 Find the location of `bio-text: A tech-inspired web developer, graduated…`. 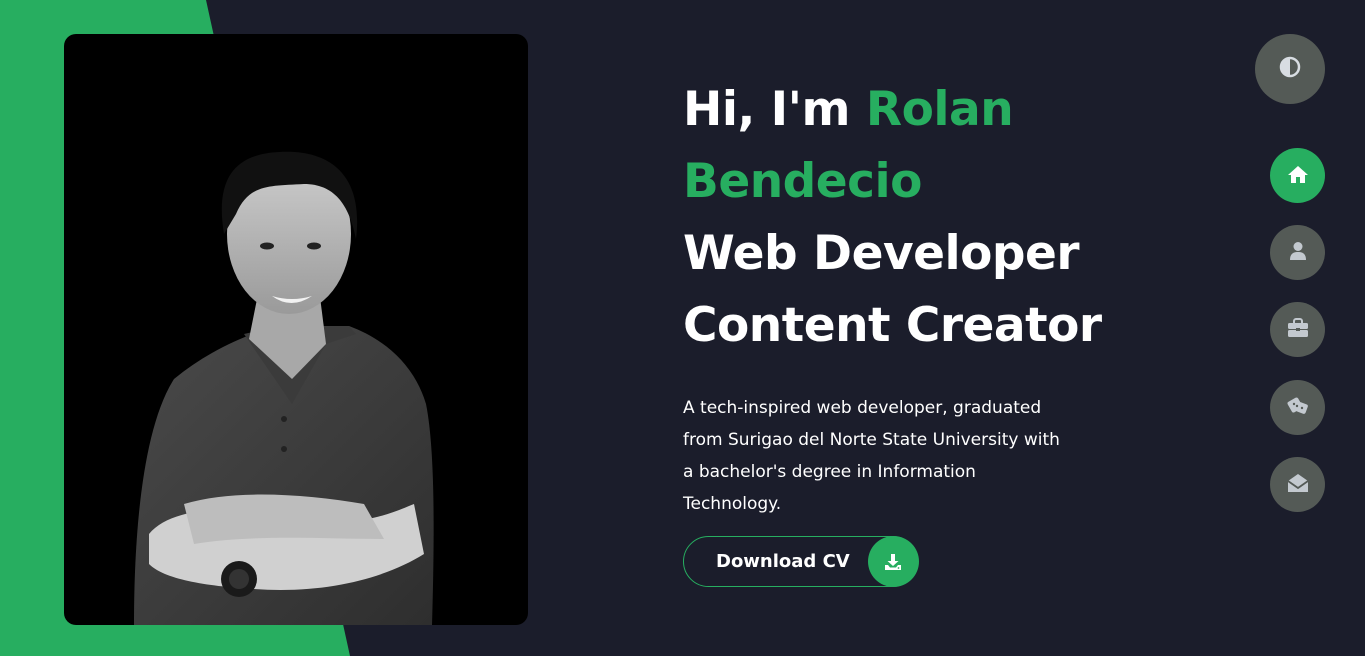

bio-text: A tech-inspired web developer, graduated… is located at coordinates (871, 456).